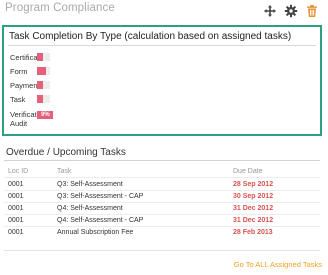 Image resolution: width=328 pixels, height=275 pixels. What do you see at coordinates (18, 99) in the screenshot?
I see `row-label-task: Task` at bounding box center [18, 99].